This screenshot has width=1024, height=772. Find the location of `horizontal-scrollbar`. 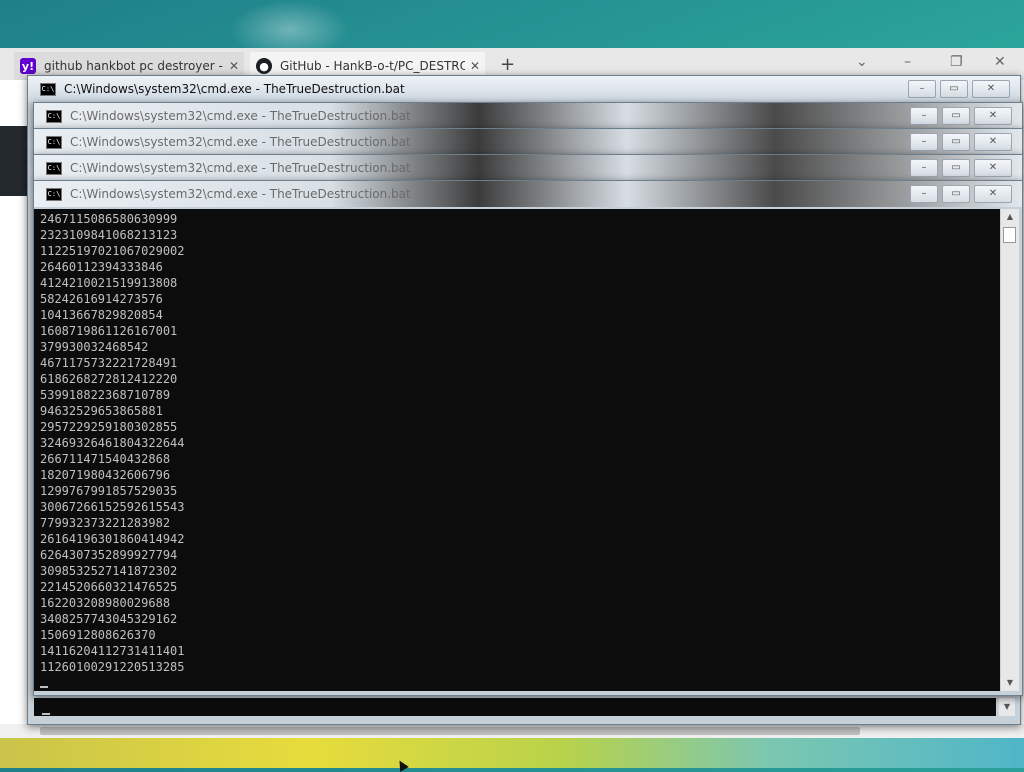

horizontal-scrollbar is located at coordinates (512, 731).